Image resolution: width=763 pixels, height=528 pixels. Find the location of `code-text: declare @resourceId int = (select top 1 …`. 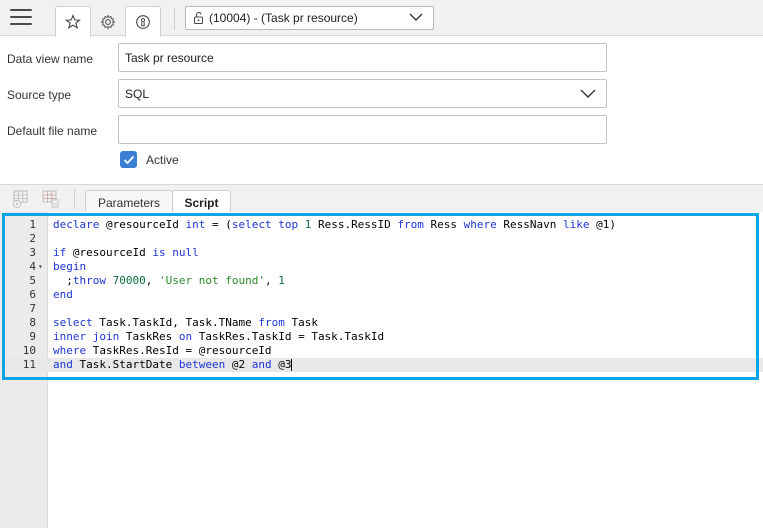

code-text: declare @resourceId int = (select top 1 … is located at coordinates (335, 224).